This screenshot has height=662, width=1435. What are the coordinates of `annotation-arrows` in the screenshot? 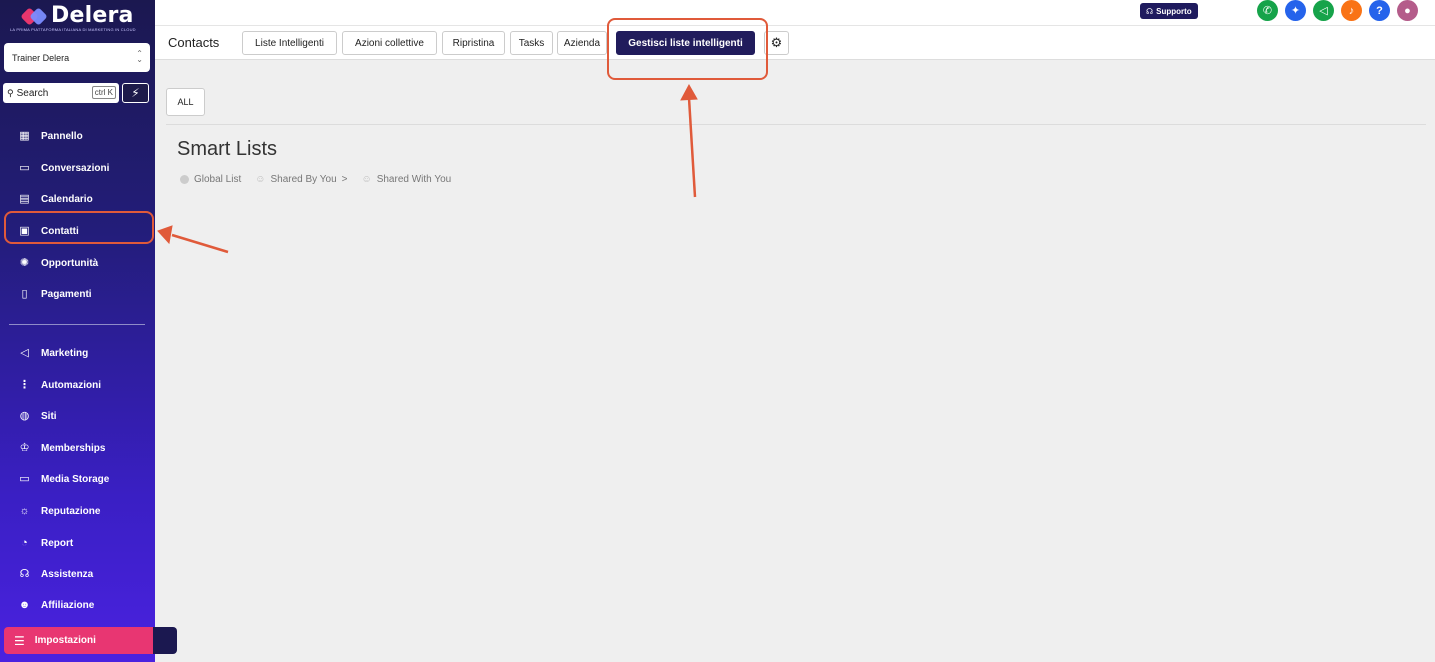 It's located at (427, 168).